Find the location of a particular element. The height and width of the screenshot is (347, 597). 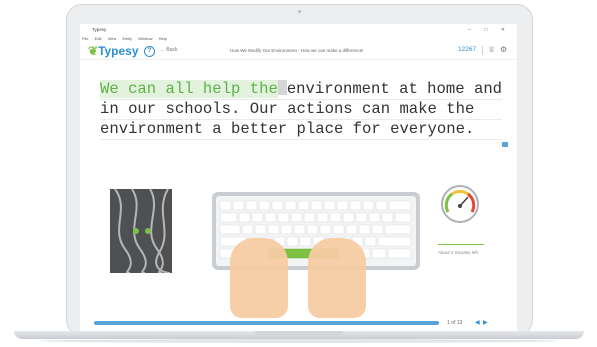

leaf-icon: ❦ is located at coordinates (93, 51).